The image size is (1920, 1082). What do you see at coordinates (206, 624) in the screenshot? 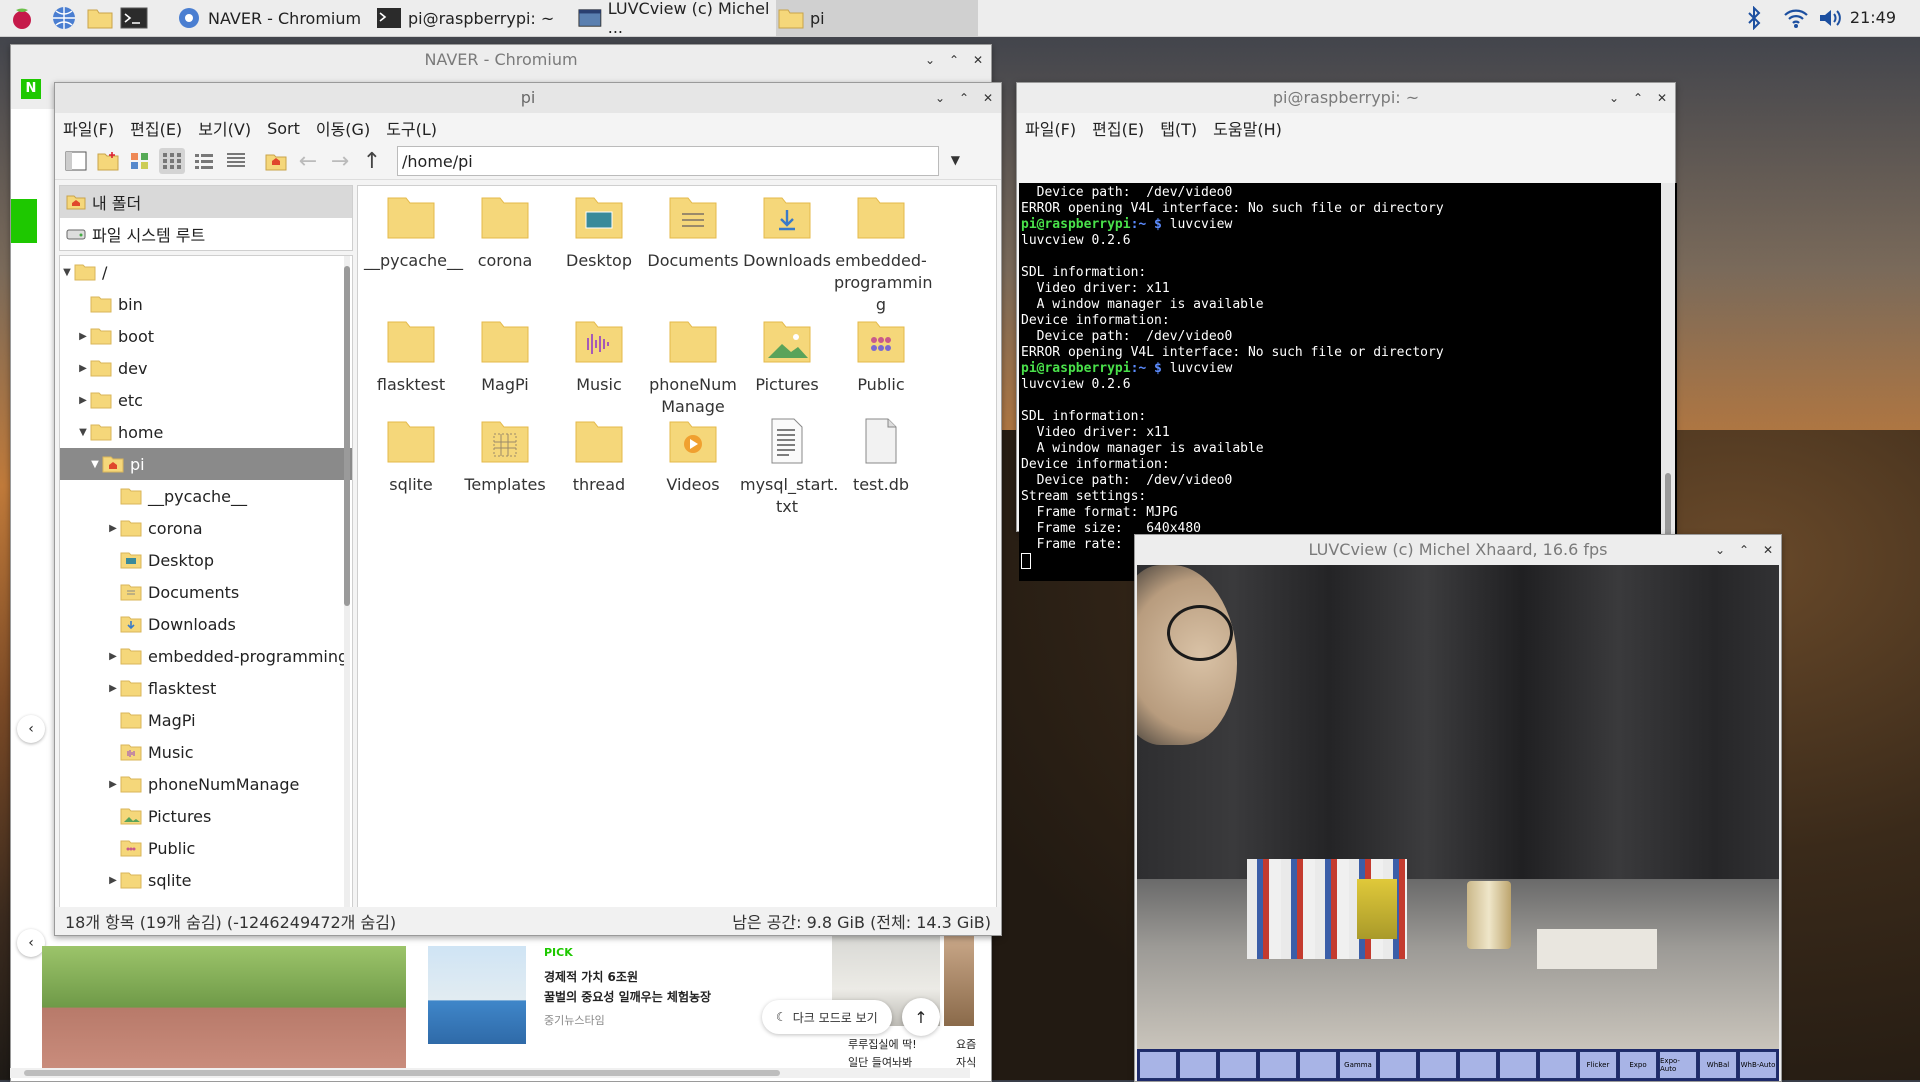
I see `tree-item-downloads: Downloads` at bounding box center [206, 624].